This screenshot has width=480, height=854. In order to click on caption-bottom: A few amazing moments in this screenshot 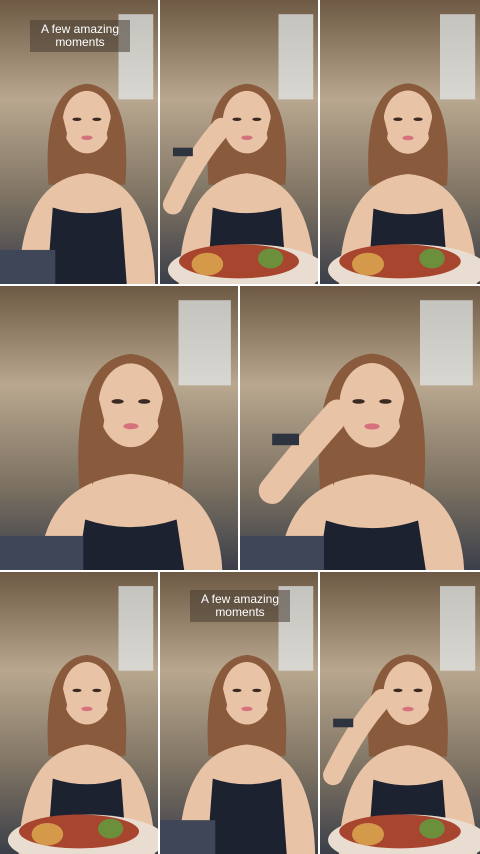, I will do `click(240, 606)`.